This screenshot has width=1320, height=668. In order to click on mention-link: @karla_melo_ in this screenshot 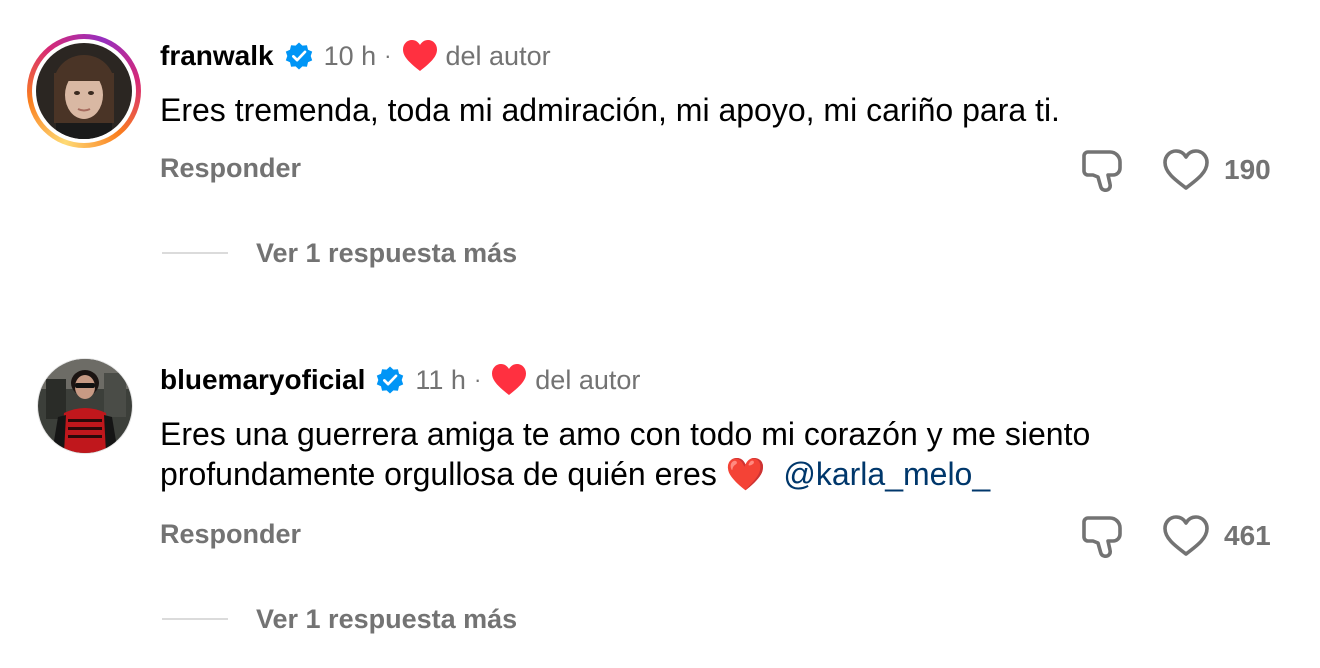, I will do `click(886, 474)`.